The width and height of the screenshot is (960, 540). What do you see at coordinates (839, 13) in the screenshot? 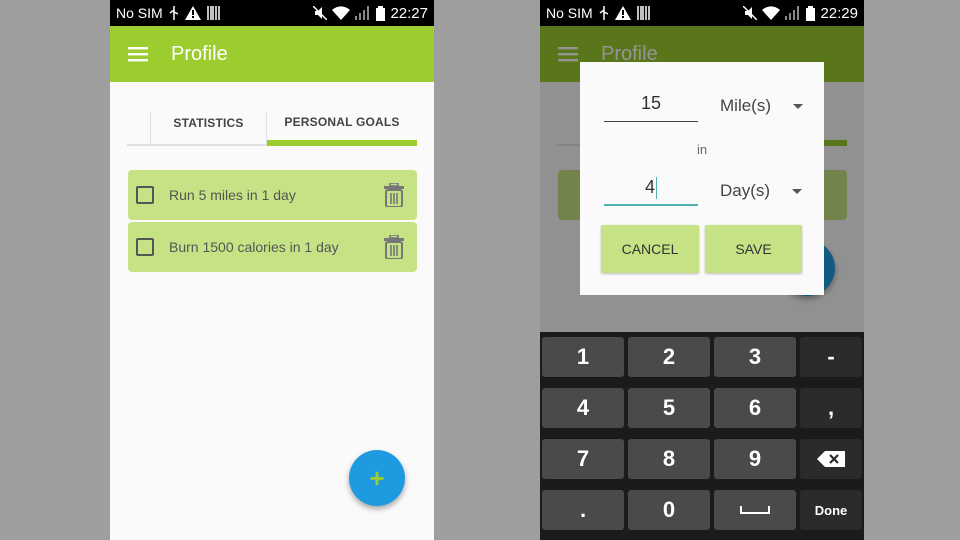
I see `clock: 22:29` at bounding box center [839, 13].